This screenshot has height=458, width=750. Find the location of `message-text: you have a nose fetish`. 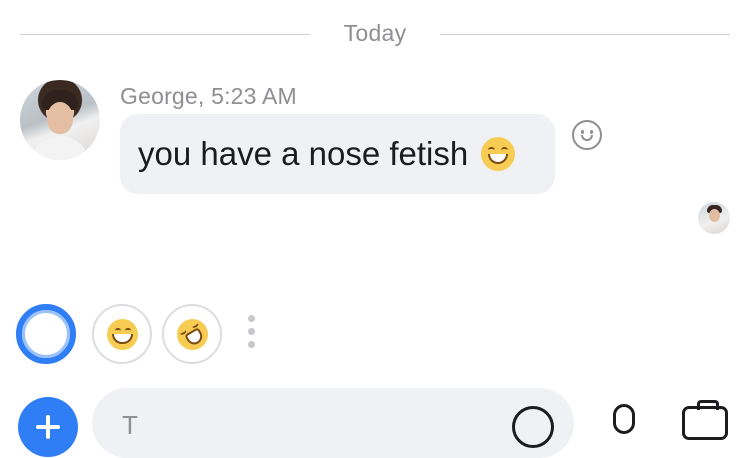

message-text: you have a nose fetish is located at coordinates (303, 153).